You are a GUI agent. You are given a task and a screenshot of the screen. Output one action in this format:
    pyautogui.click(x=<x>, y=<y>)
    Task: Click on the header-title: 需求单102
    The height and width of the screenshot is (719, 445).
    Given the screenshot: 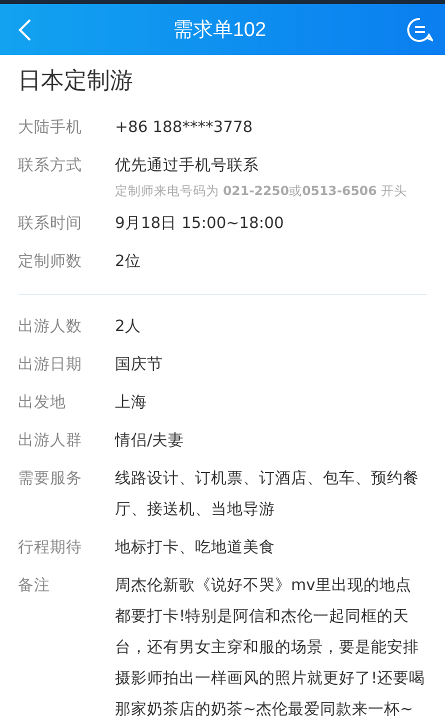 What is the action you would take?
    pyautogui.click(x=219, y=30)
    